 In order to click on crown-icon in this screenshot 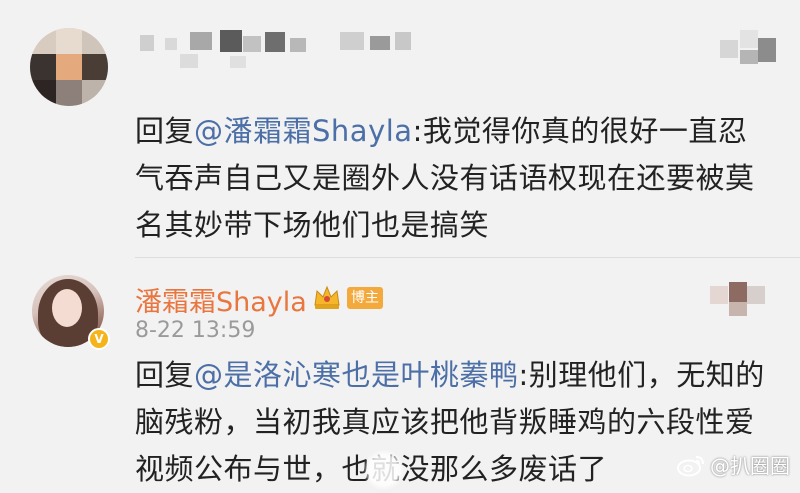, I will do `click(327, 297)`.